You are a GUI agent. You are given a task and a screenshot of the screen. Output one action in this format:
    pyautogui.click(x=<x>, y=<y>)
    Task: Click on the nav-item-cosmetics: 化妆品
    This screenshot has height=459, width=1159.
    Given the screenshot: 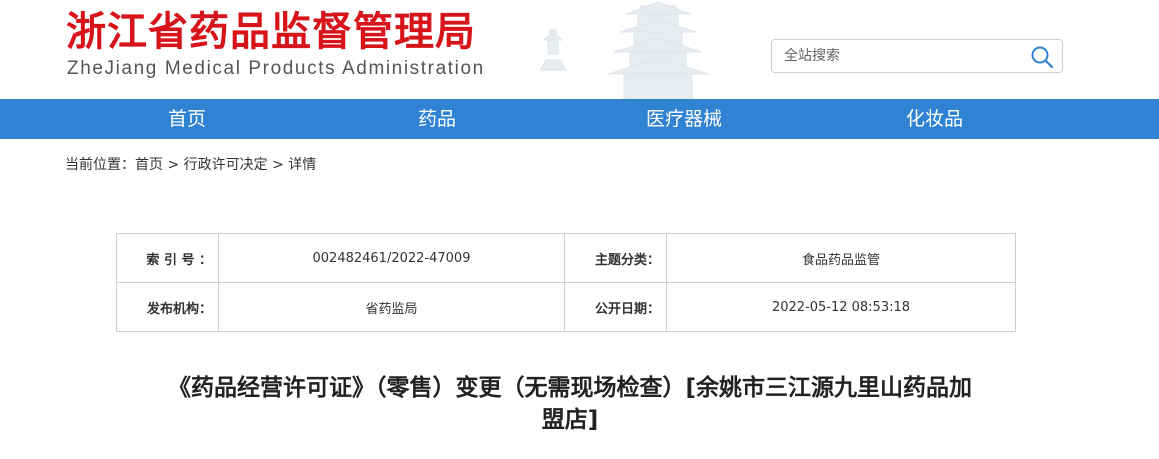 What is the action you would take?
    pyautogui.click(x=934, y=119)
    